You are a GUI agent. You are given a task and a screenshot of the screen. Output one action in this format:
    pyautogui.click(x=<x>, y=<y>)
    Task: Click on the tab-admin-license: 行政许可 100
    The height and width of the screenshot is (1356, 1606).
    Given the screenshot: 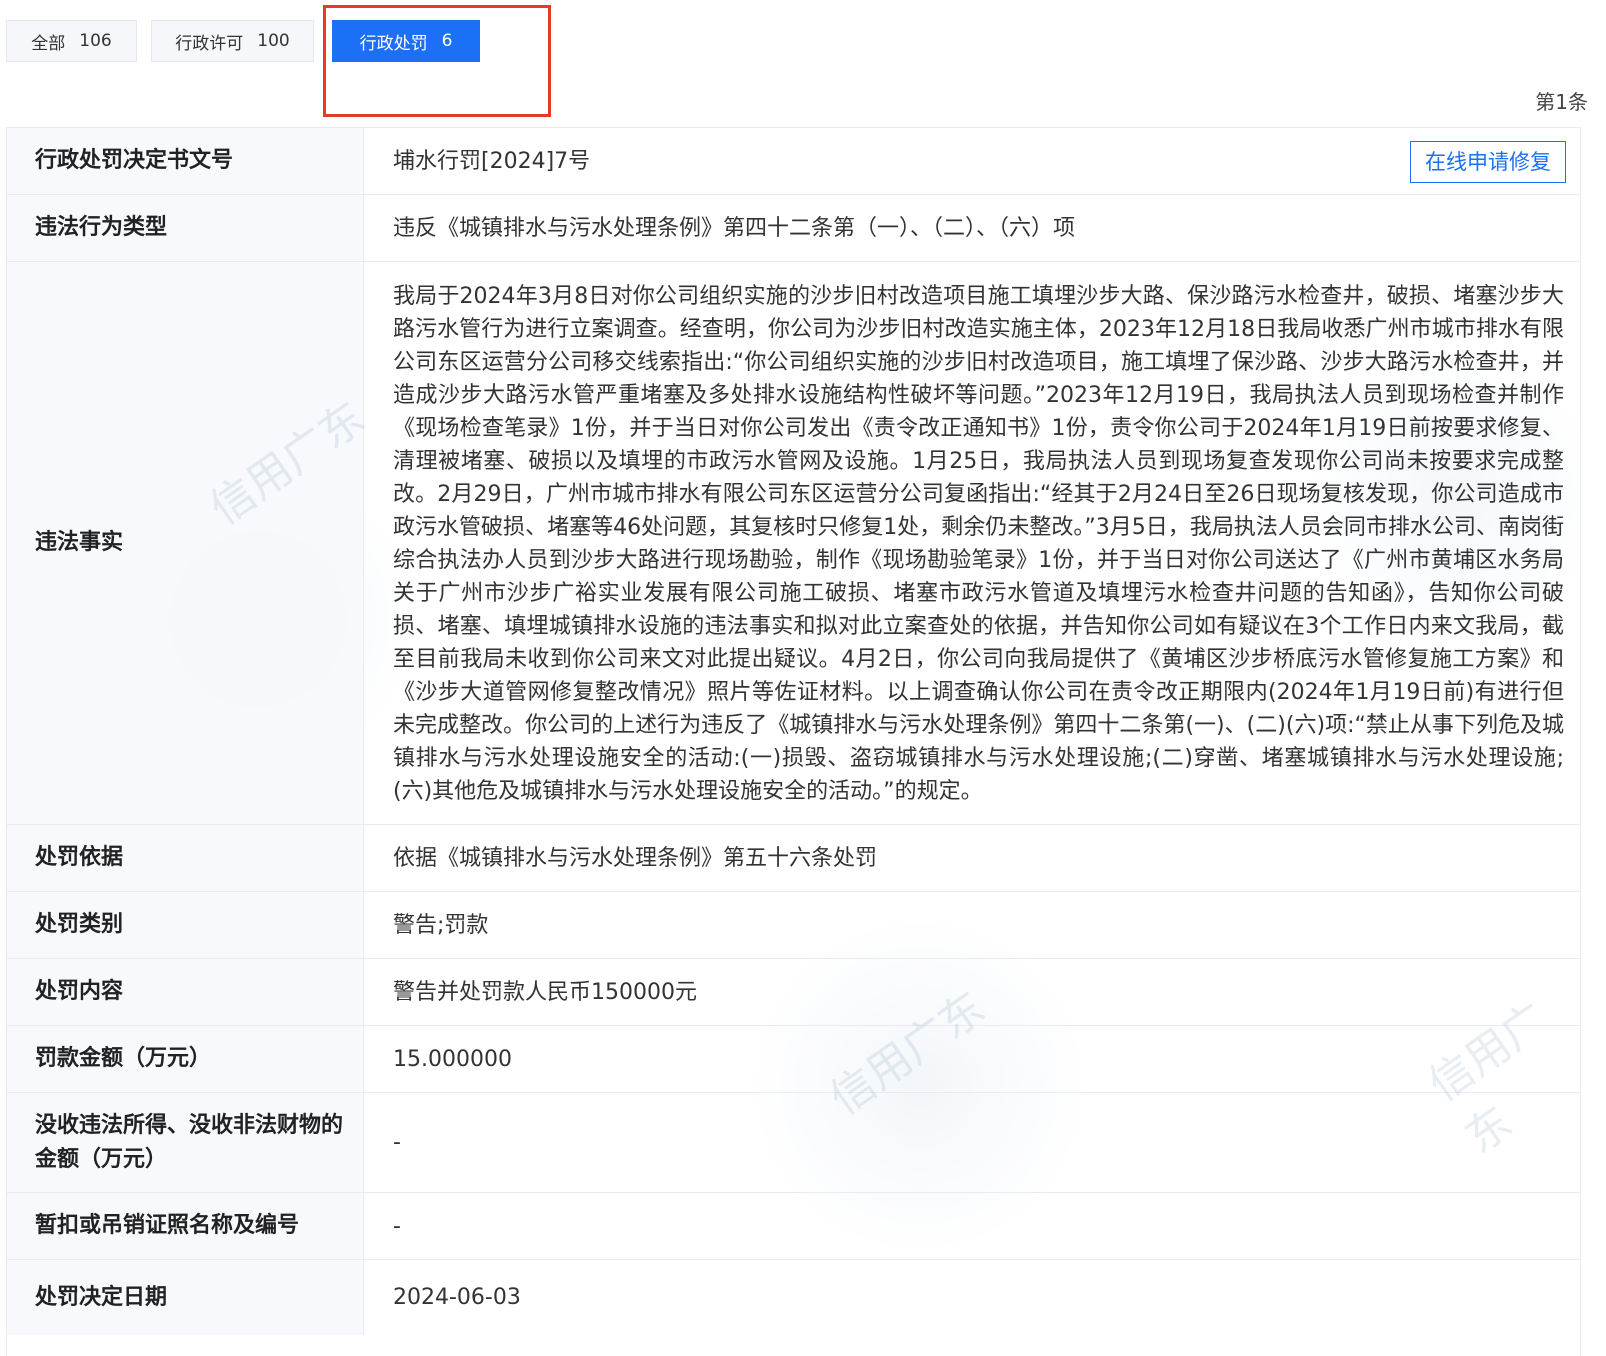 What is the action you would take?
    pyautogui.click(x=232, y=41)
    